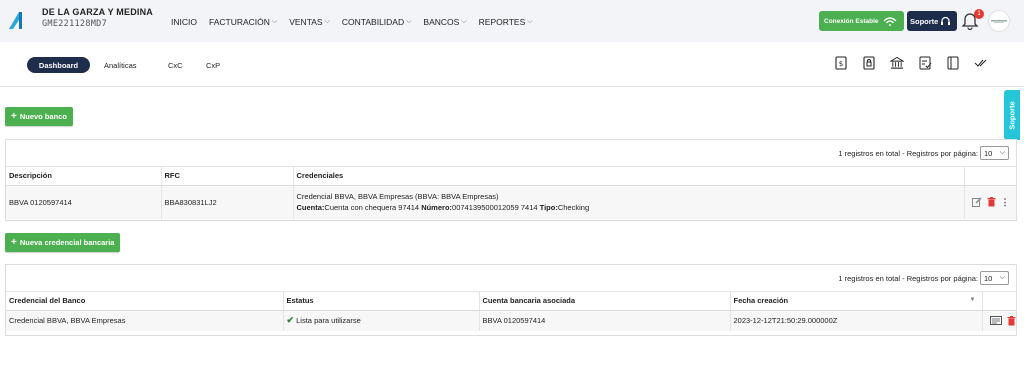  I want to click on headset-icon, so click(946, 20).